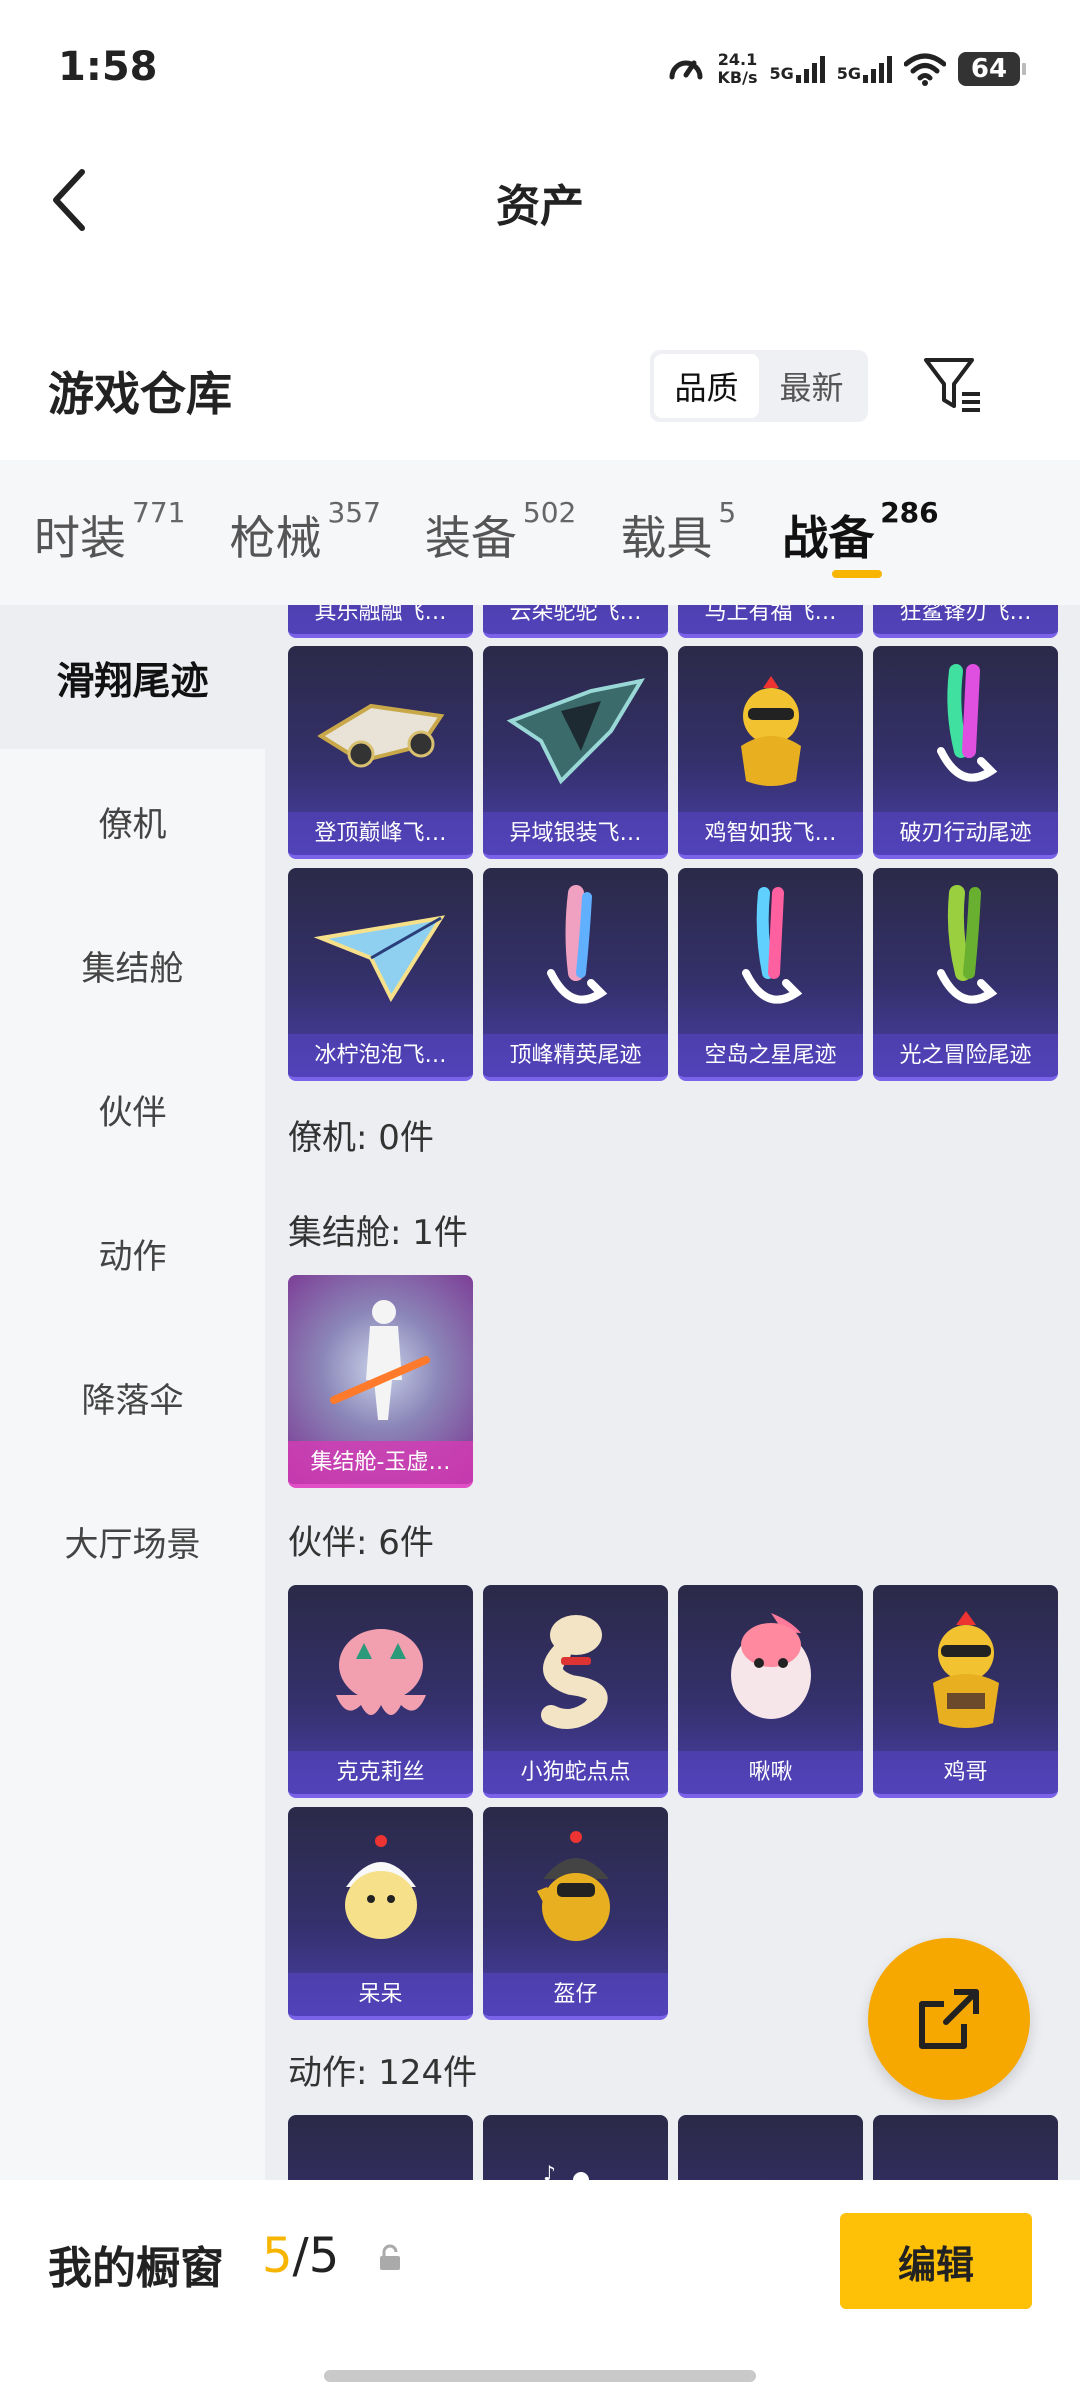 This screenshot has width=1080, height=2400. I want to click on page-title: 资产, so click(540, 206).